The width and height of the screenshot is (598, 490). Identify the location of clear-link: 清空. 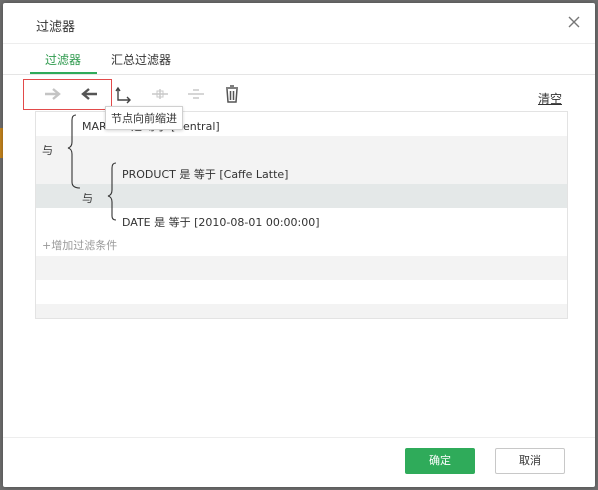
(550, 98).